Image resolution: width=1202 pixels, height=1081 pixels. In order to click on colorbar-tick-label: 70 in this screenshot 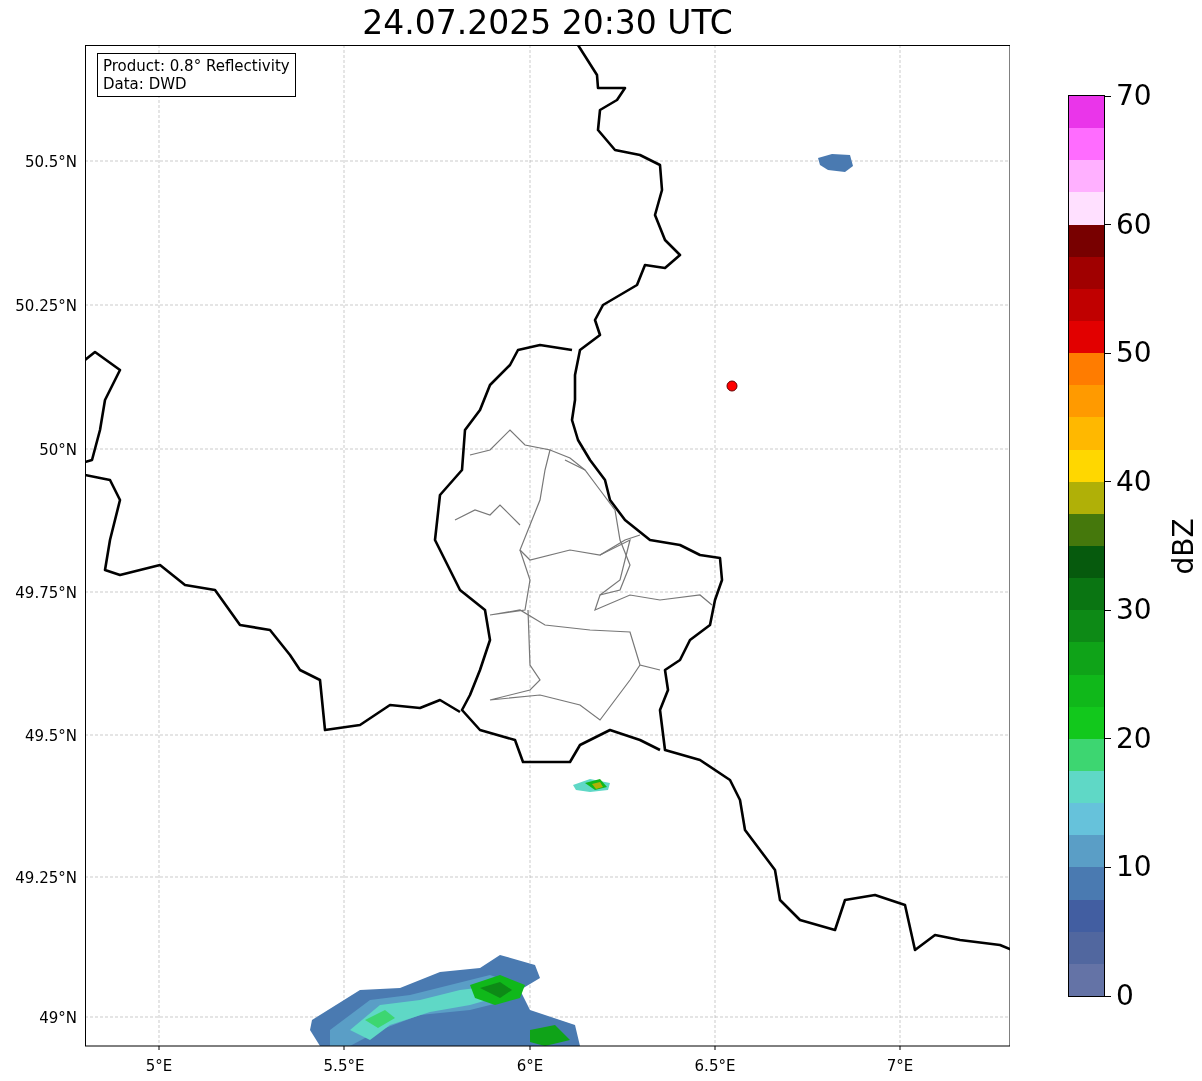, I will do `click(1134, 96)`.